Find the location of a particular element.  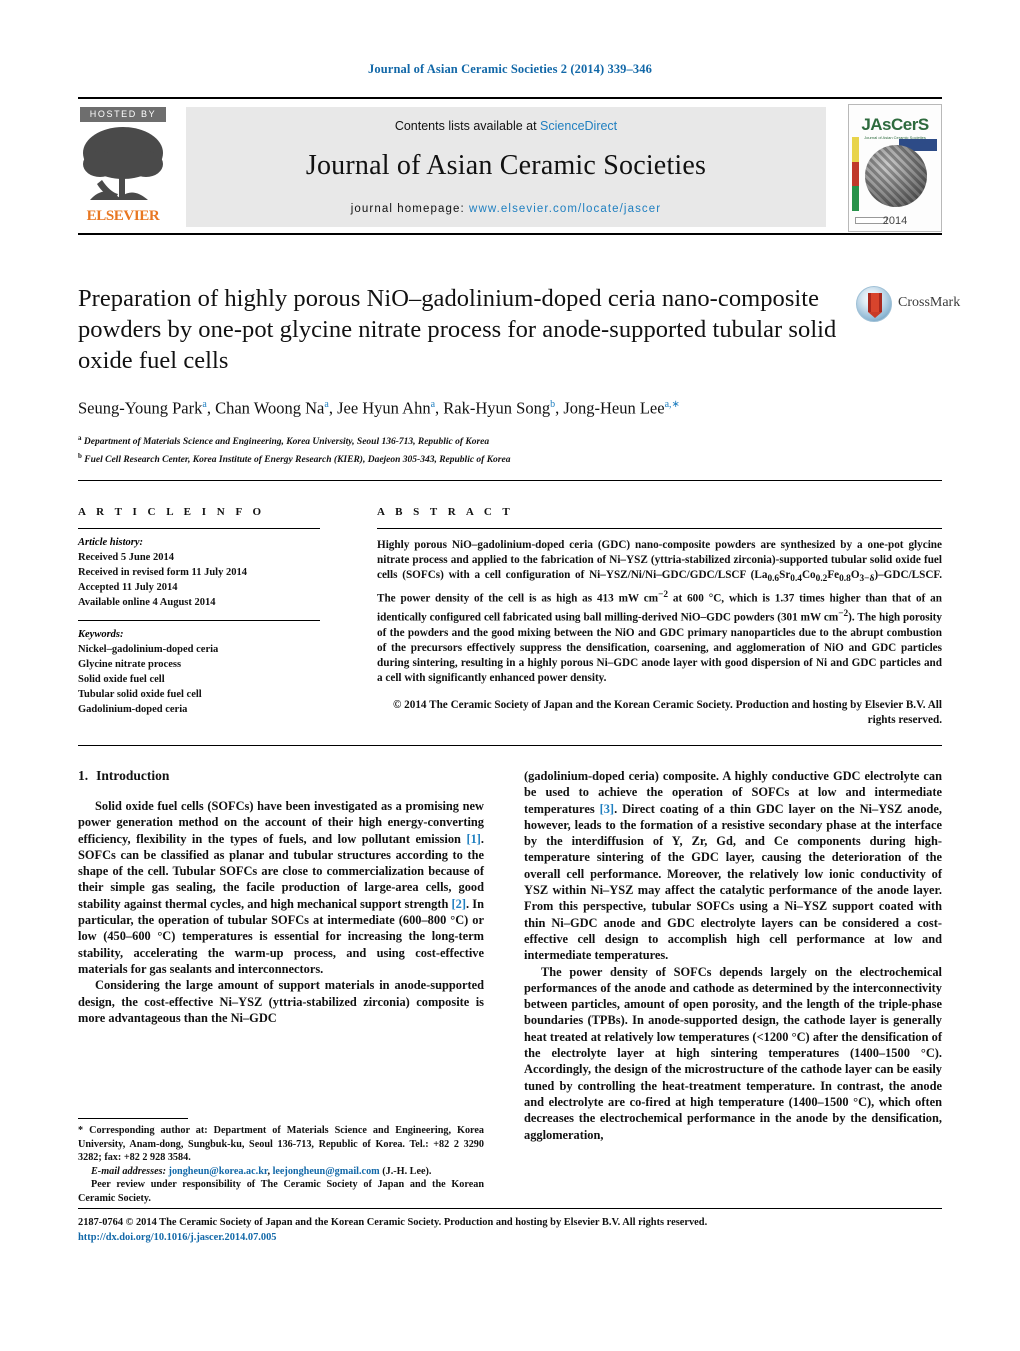

footnote-rule is located at coordinates (133, 1118).